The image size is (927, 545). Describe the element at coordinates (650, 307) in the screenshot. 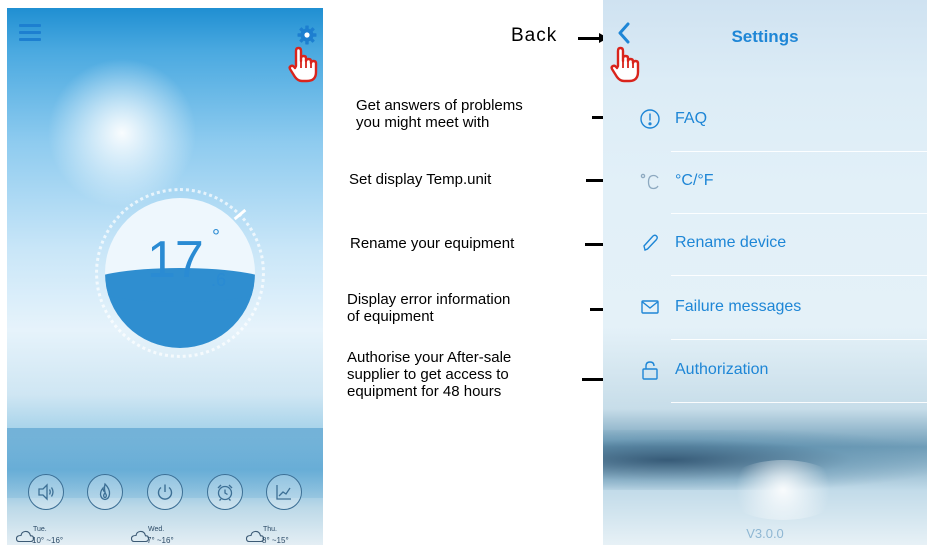

I see `envelope-icon` at that location.